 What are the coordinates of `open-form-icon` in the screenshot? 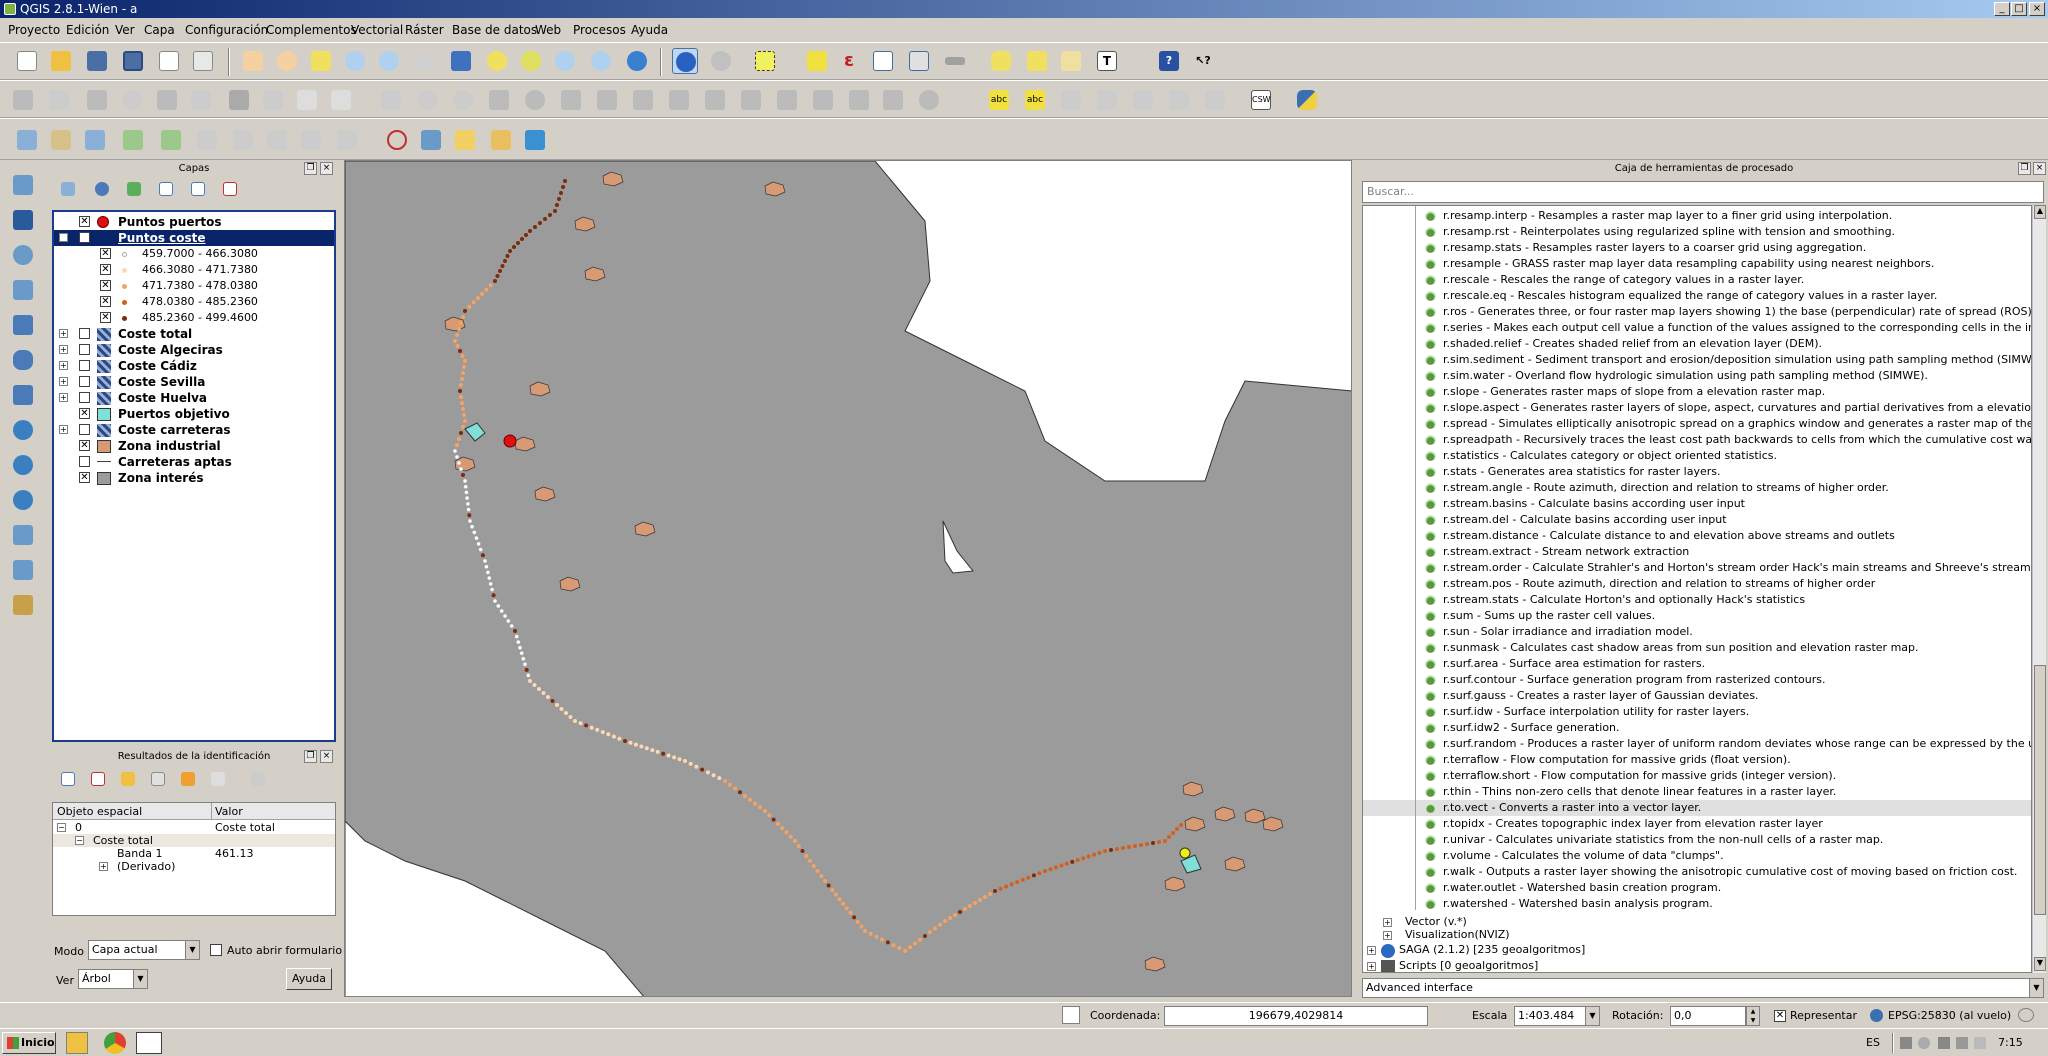 It's located at (159, 780).